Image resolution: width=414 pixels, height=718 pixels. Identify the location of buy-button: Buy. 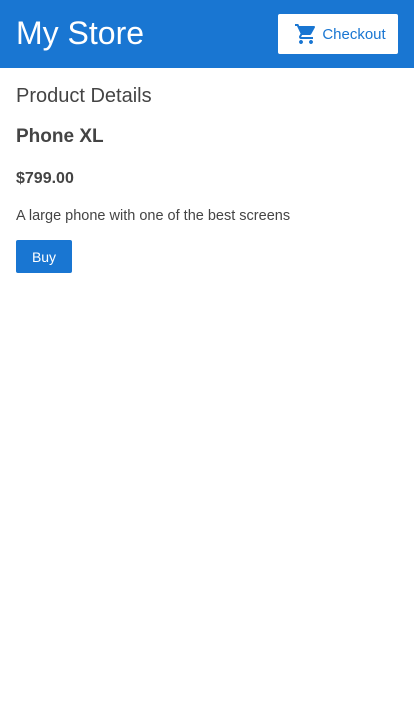
(44, 256).